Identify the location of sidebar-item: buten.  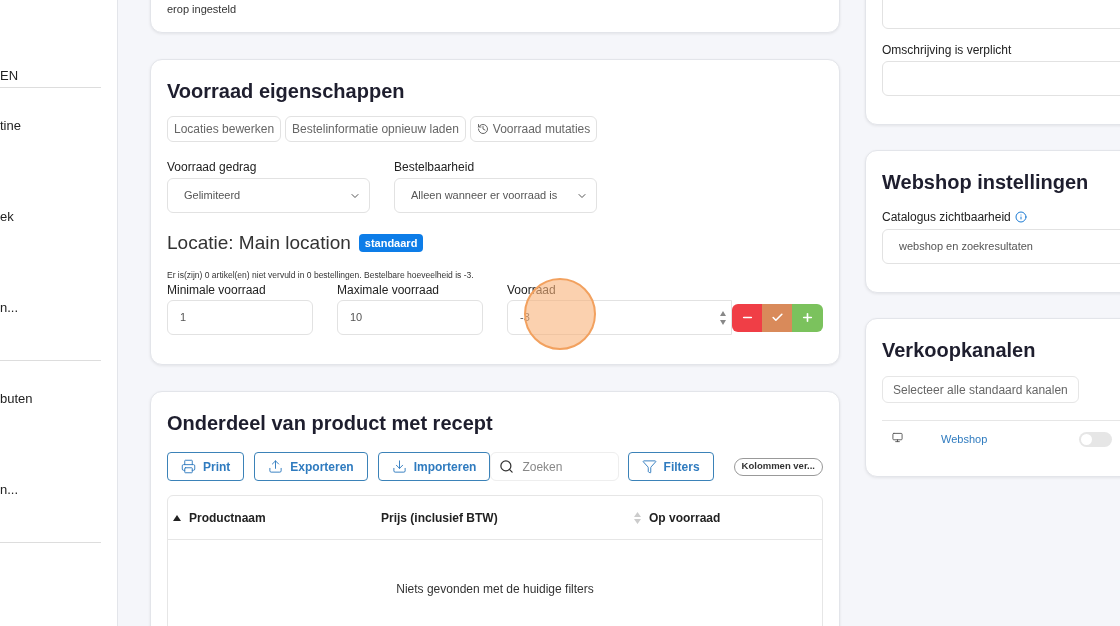
(16, 398).